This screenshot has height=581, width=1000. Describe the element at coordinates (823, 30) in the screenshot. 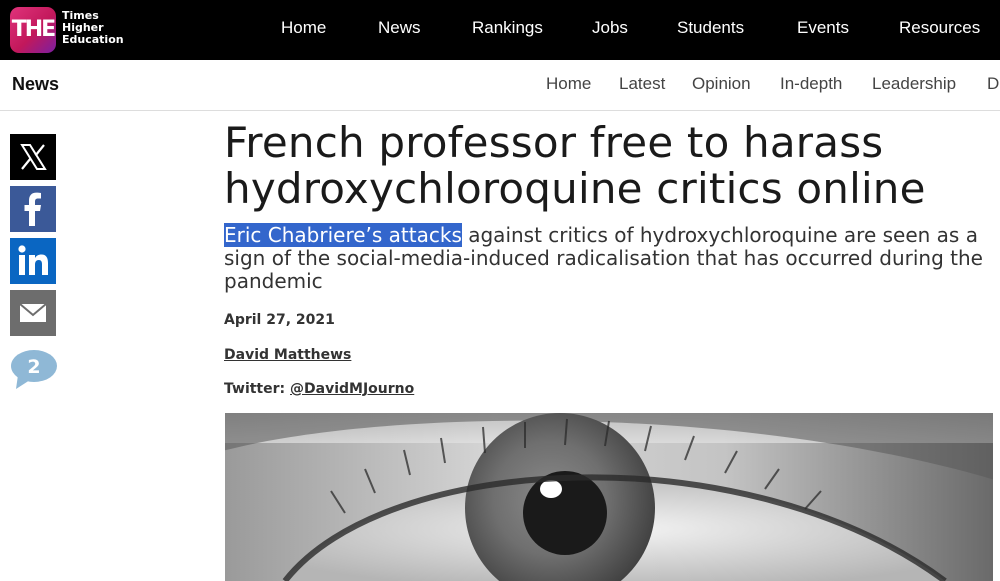

I see `nav-events: Events` at that location.